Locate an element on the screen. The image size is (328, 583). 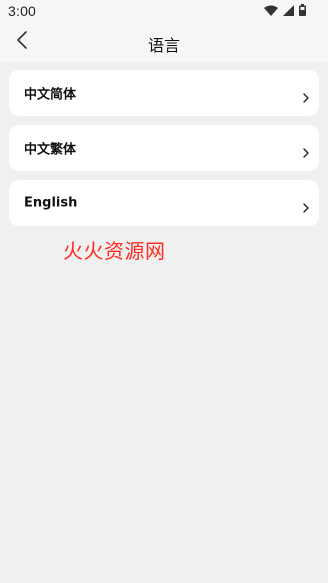
language-item-simplified-chinese: 中文简体 is located at coordinates (164, 93).